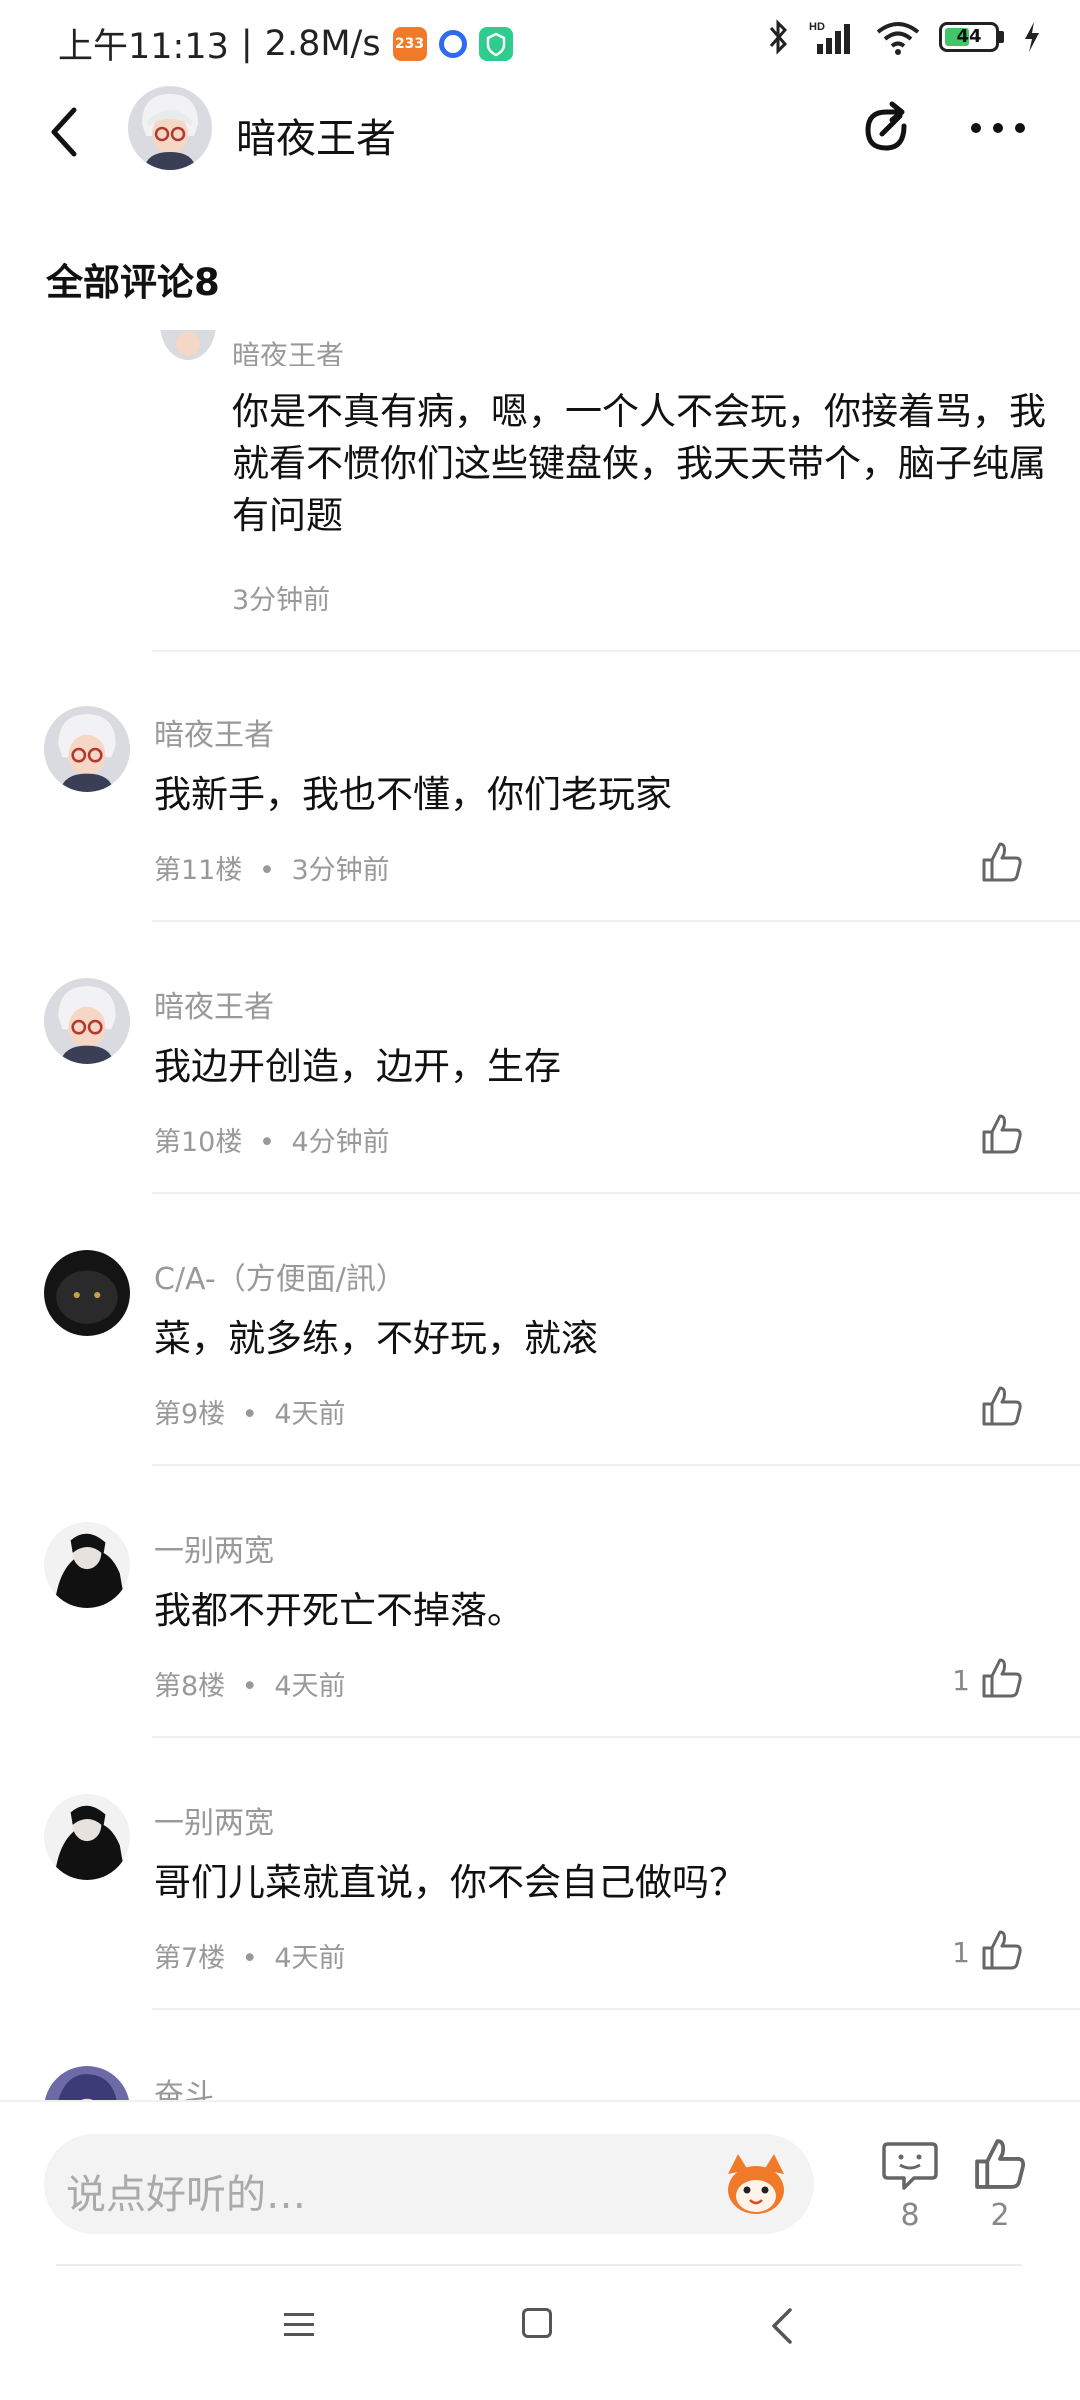 This screenshot has height=2400, width=1080. I want to click on status-left: 上午11:13 | 2.8M/s 233, so click(285, 43).